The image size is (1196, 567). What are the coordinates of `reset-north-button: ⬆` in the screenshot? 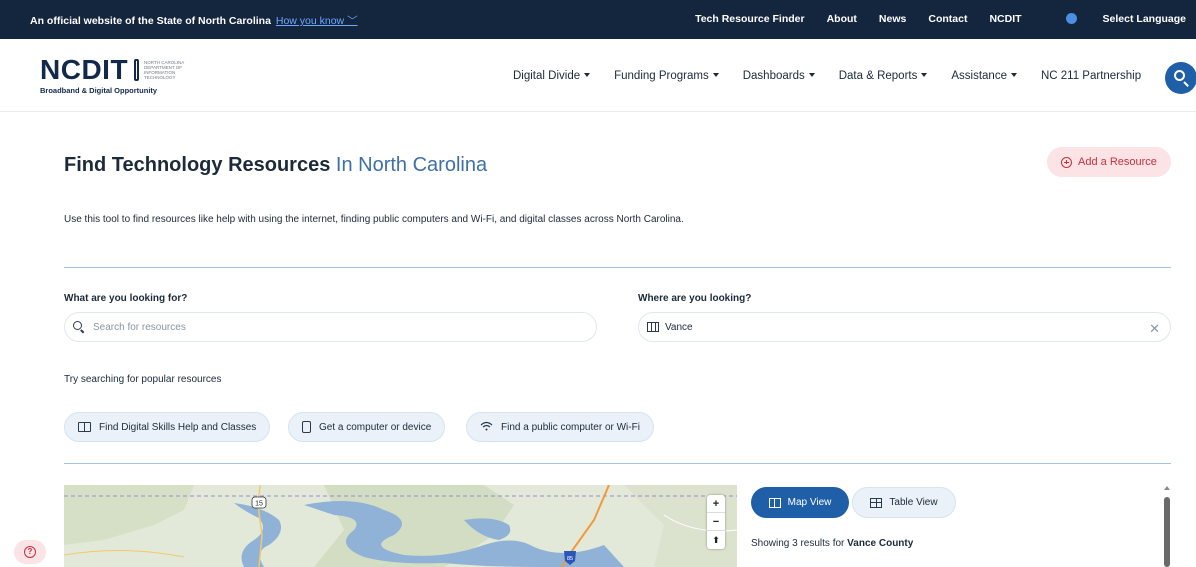 It's located at (716, 540).